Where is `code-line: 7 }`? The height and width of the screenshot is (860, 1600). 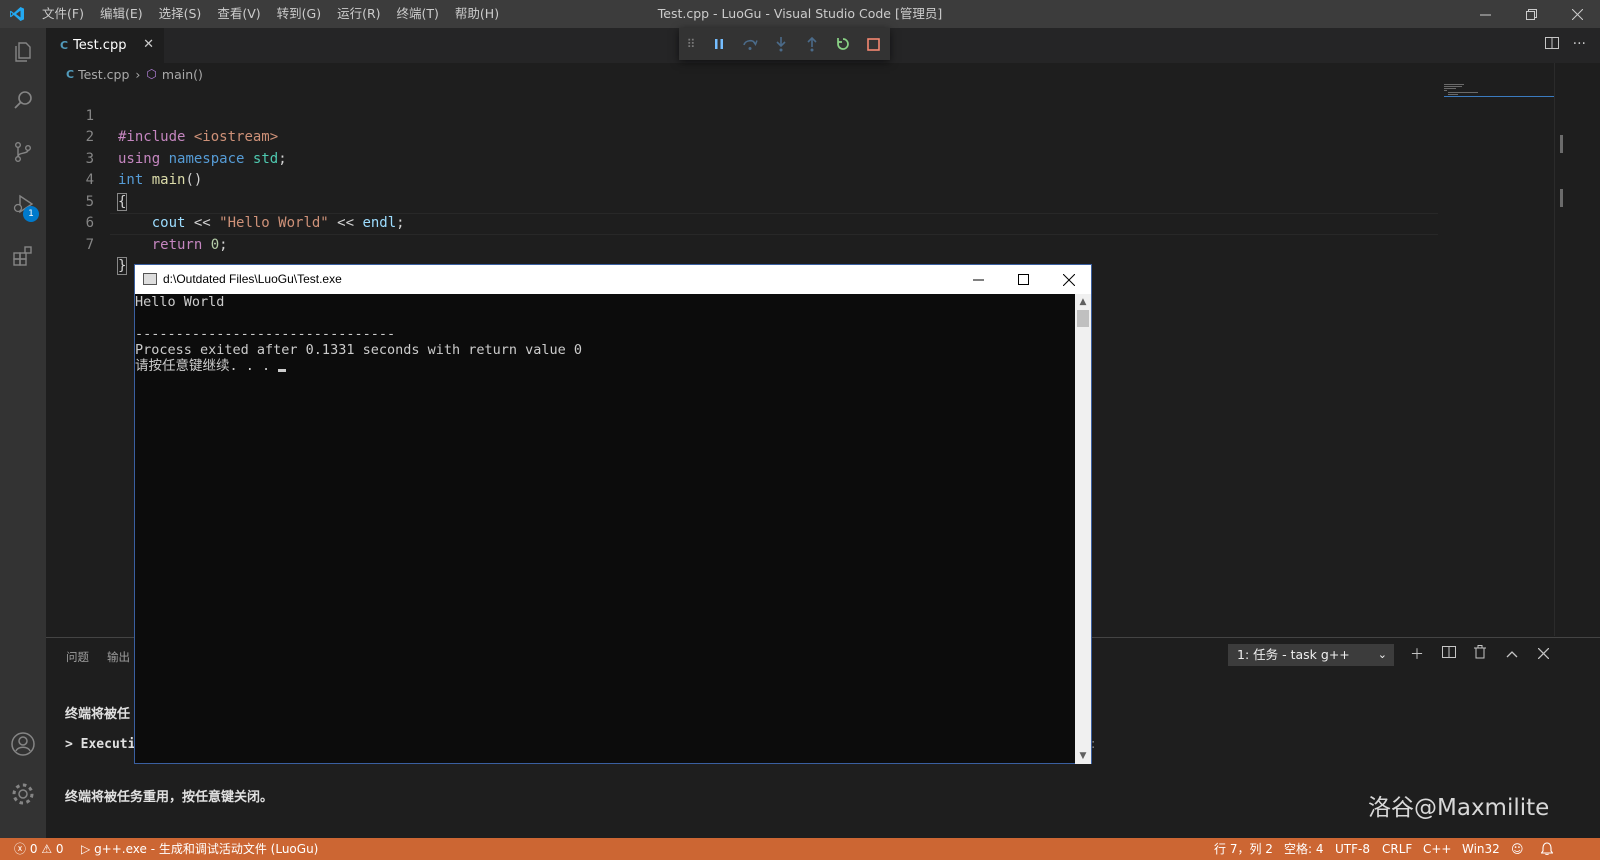 code-line: 7 } is located at coordinates (746, 244).